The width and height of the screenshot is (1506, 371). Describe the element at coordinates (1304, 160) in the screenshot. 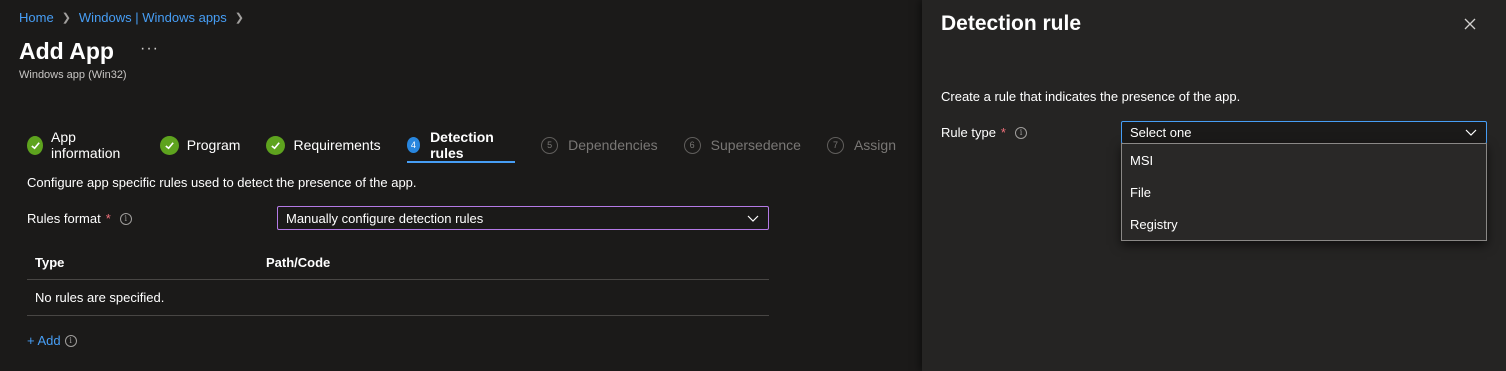

I see `option-msi: MSI` at that location.